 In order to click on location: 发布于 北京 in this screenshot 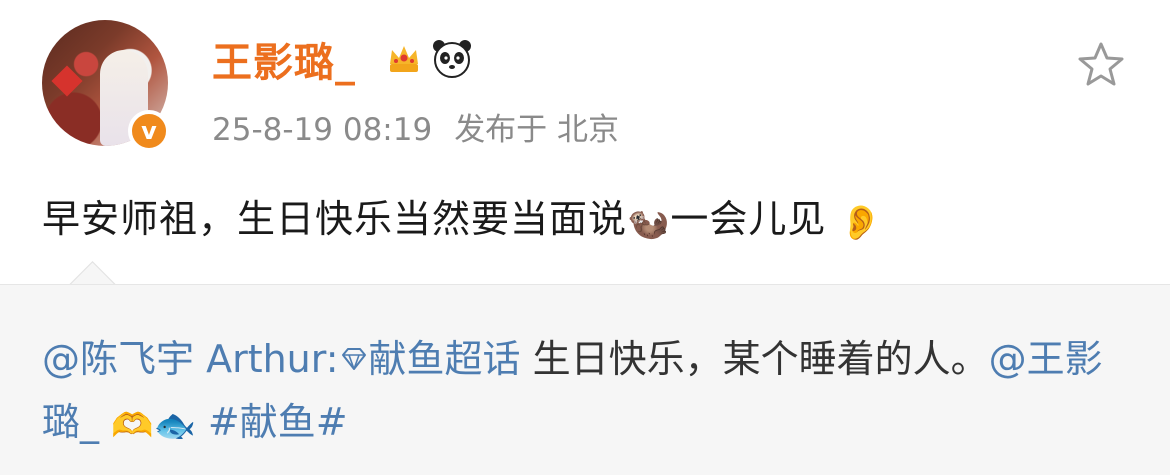, I will do `click(537, 130)`.